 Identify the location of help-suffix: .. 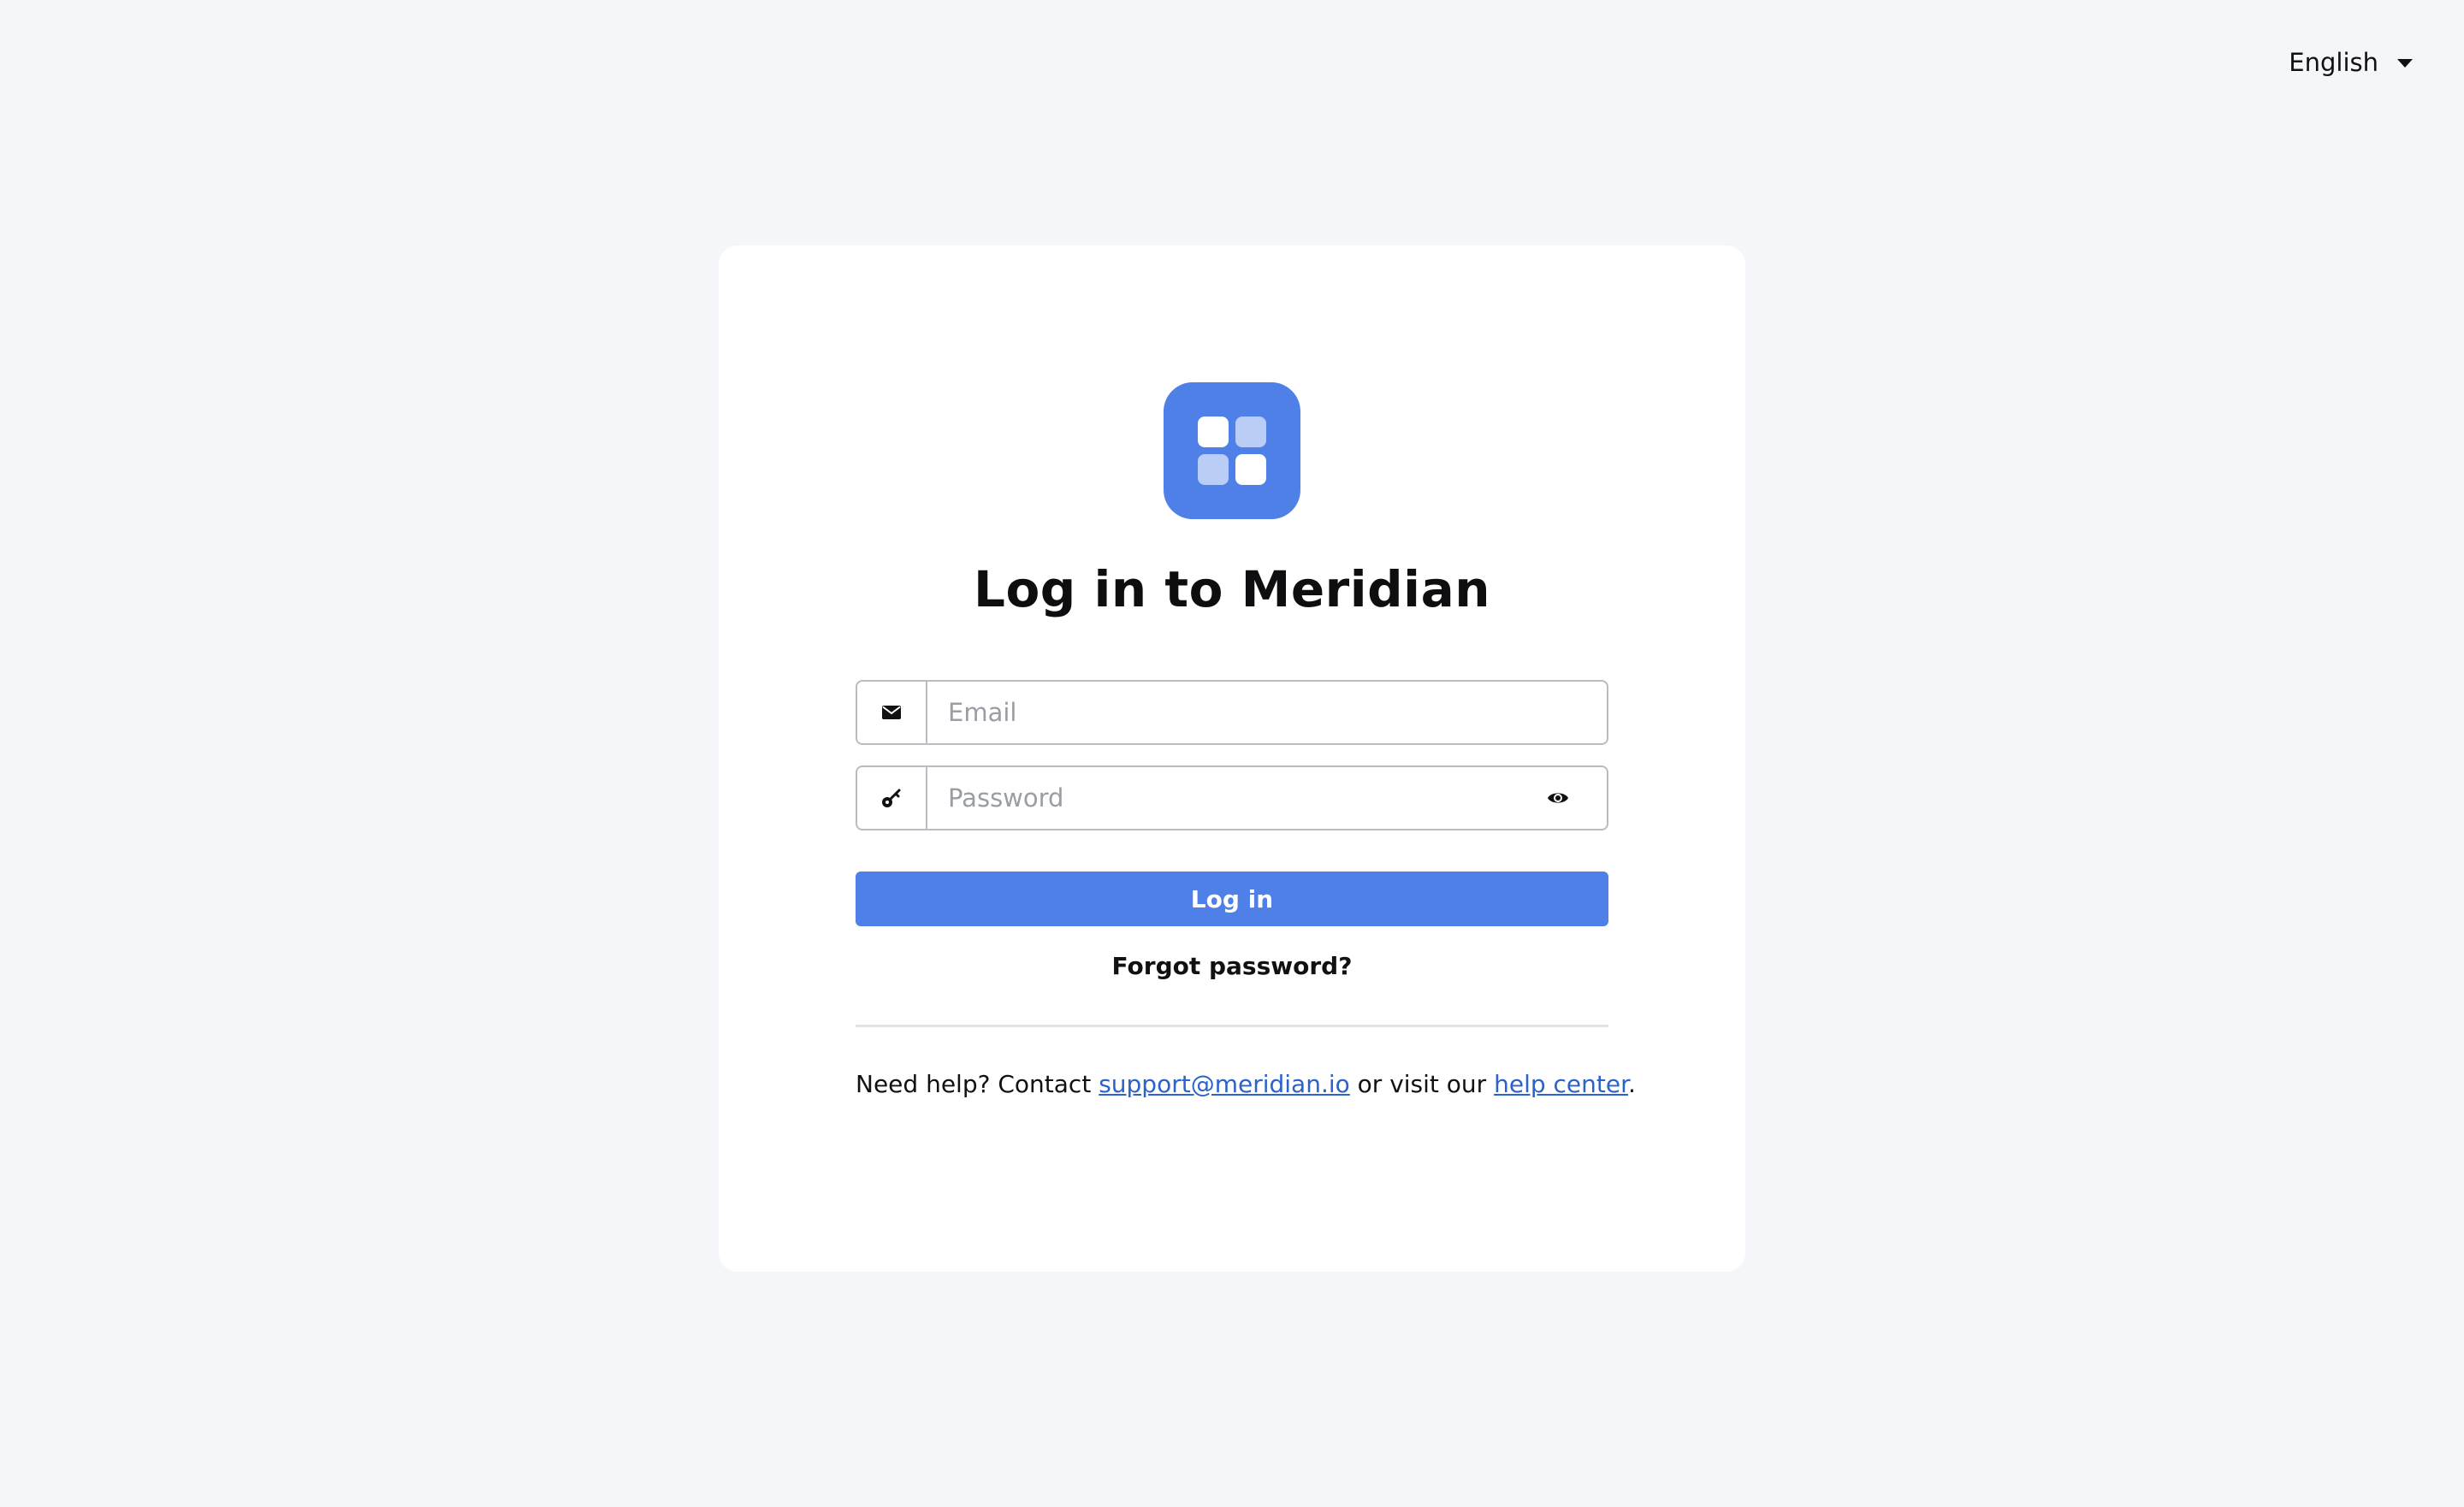
(1632, 1084).